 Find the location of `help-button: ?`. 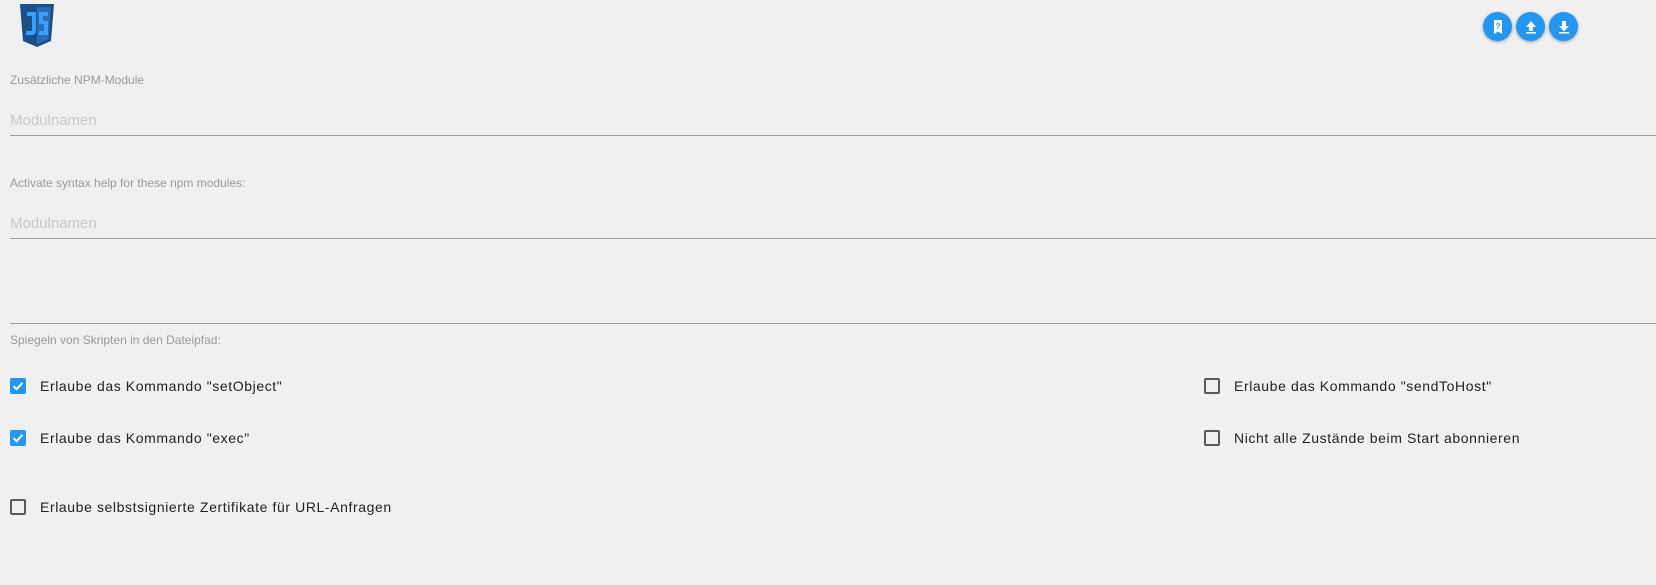

help-button: ? is located at coordinates (1497, 26).